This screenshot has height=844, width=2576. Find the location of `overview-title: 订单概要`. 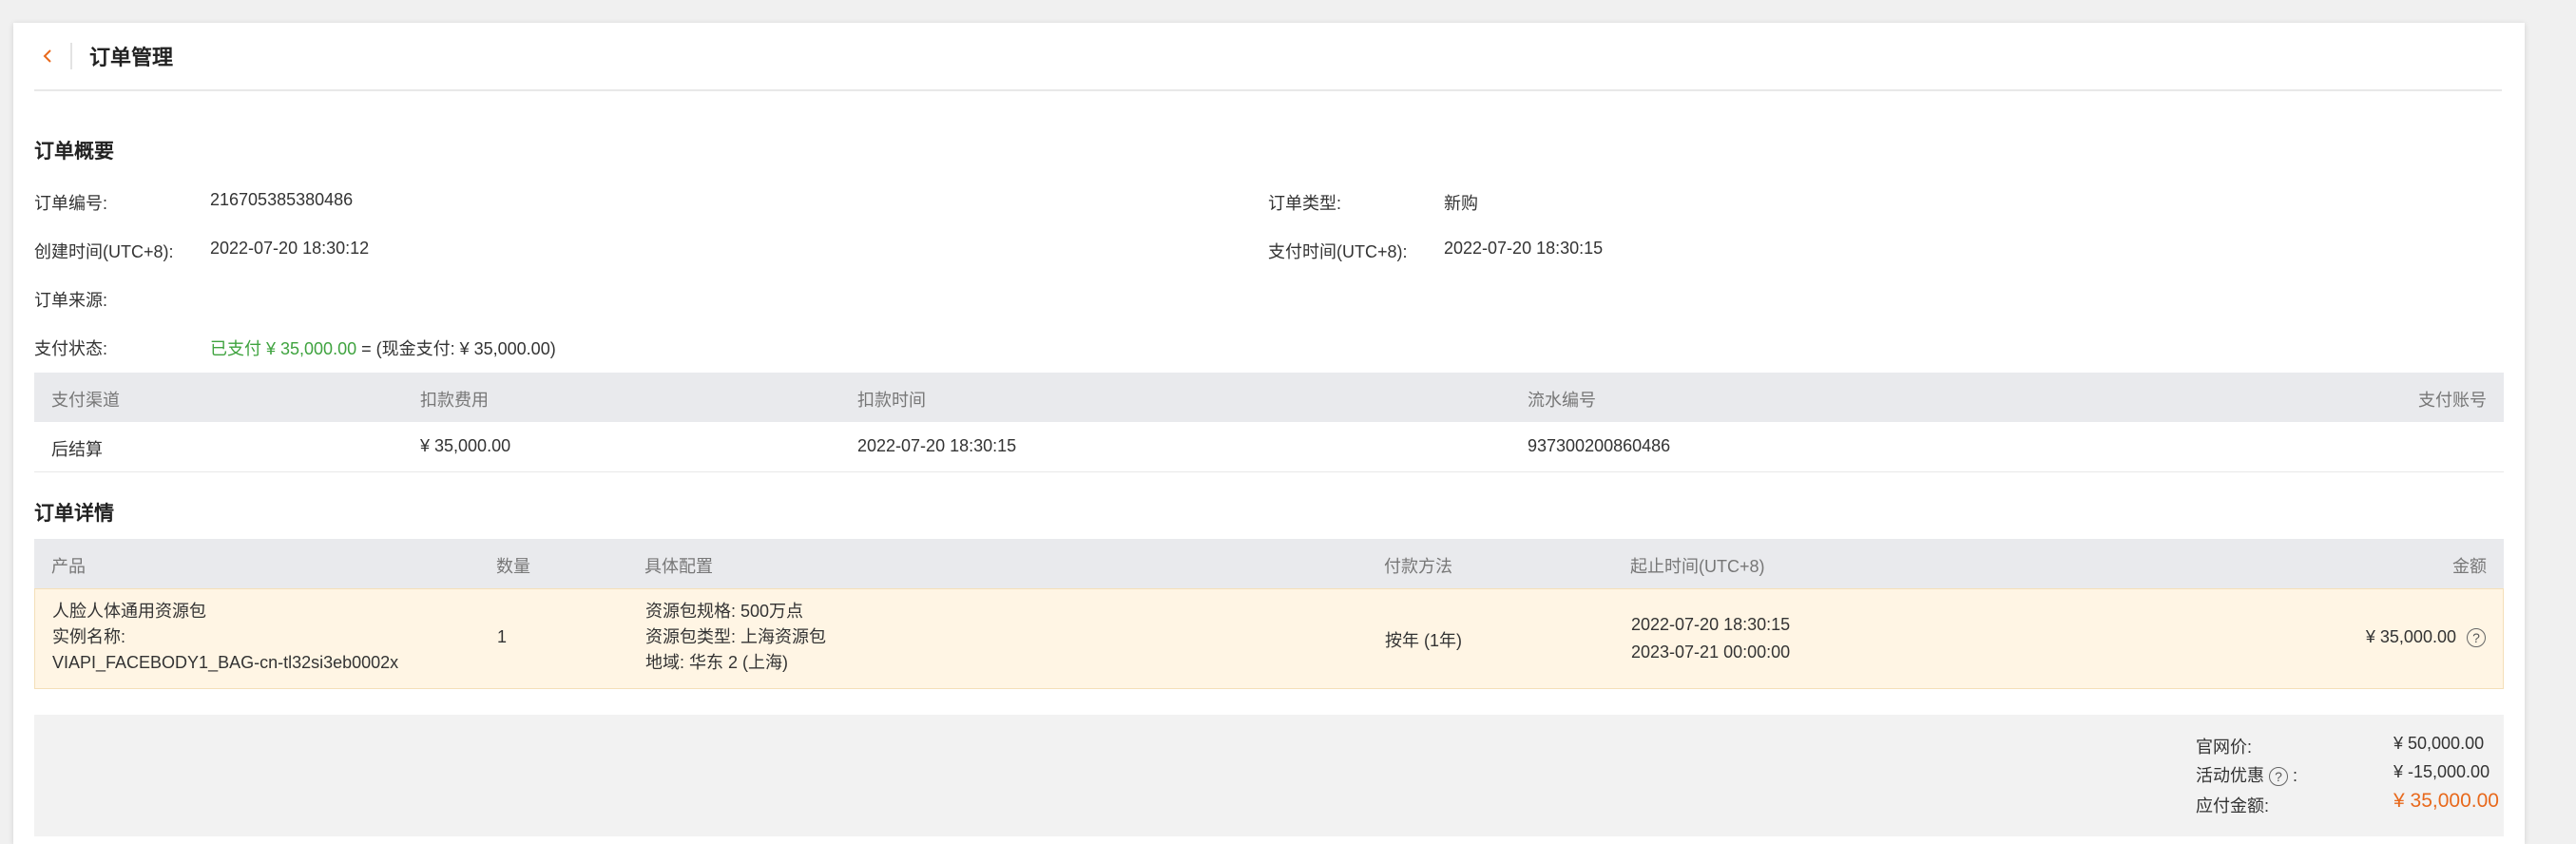

overview-title: 订单概要 is located at coordinates (74, 152).